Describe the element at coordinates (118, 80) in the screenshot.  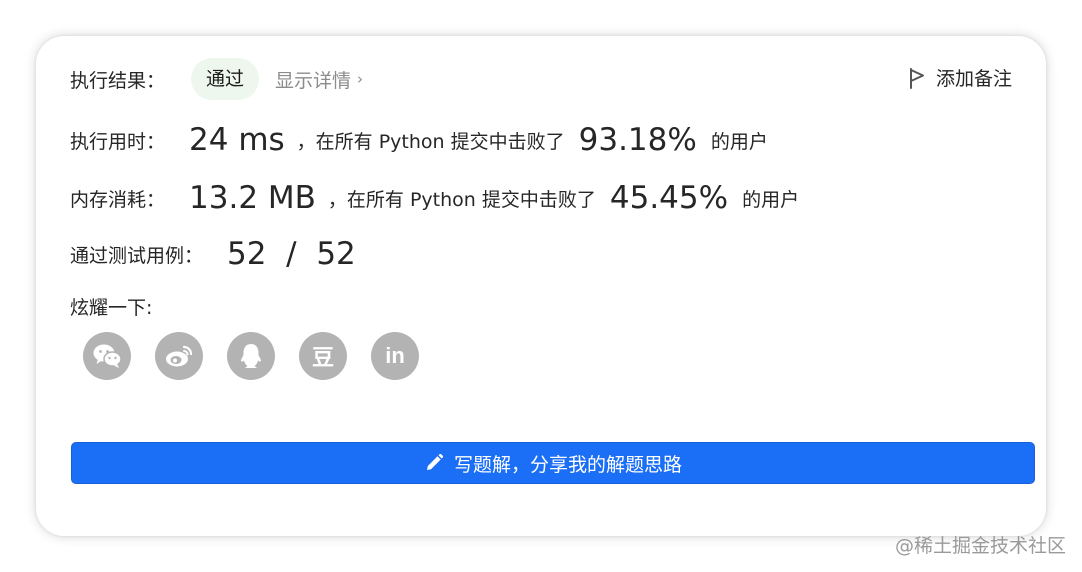
I see `result-label: 执行结果：` at that location.